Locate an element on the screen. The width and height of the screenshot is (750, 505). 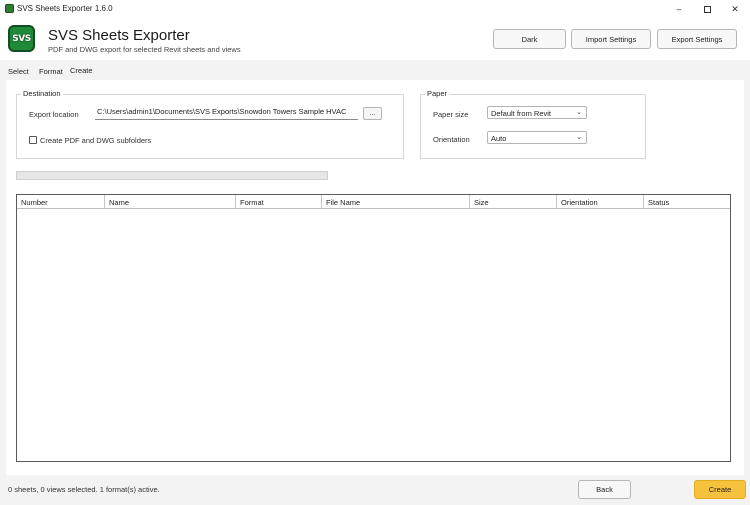
create-button: Create is located at coordinates (720, 489).